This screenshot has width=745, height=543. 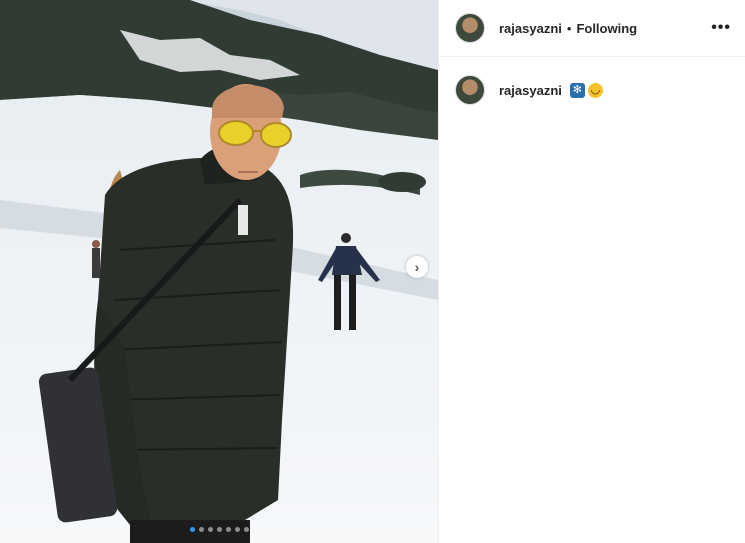 I want to click on more-options-icon: •••, so click(x=721, y=28).